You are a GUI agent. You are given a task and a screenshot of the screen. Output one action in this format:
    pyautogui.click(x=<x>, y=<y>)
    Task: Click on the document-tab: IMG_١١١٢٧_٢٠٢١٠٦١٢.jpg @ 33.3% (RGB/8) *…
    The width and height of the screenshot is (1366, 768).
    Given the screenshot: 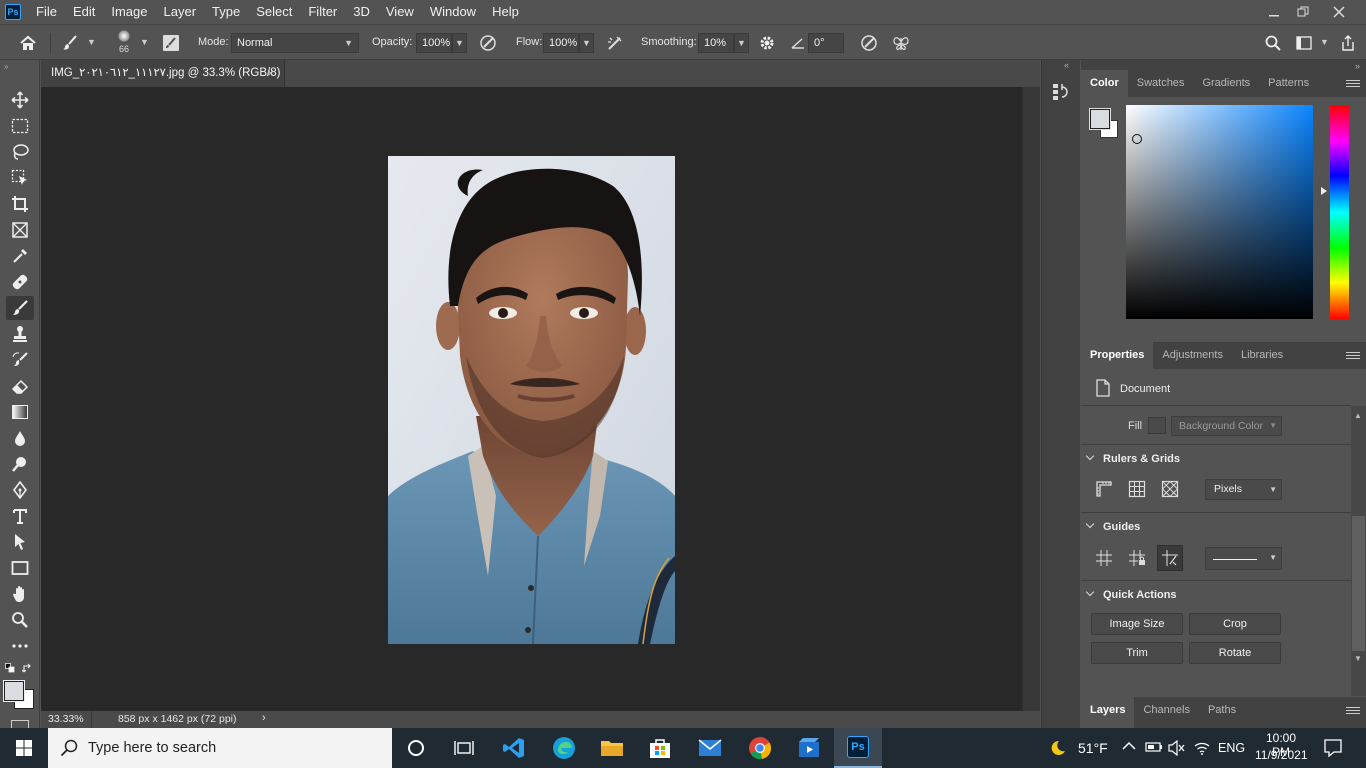 What is the action you would take?
    pyautogui.click(x=163, y=83)
    